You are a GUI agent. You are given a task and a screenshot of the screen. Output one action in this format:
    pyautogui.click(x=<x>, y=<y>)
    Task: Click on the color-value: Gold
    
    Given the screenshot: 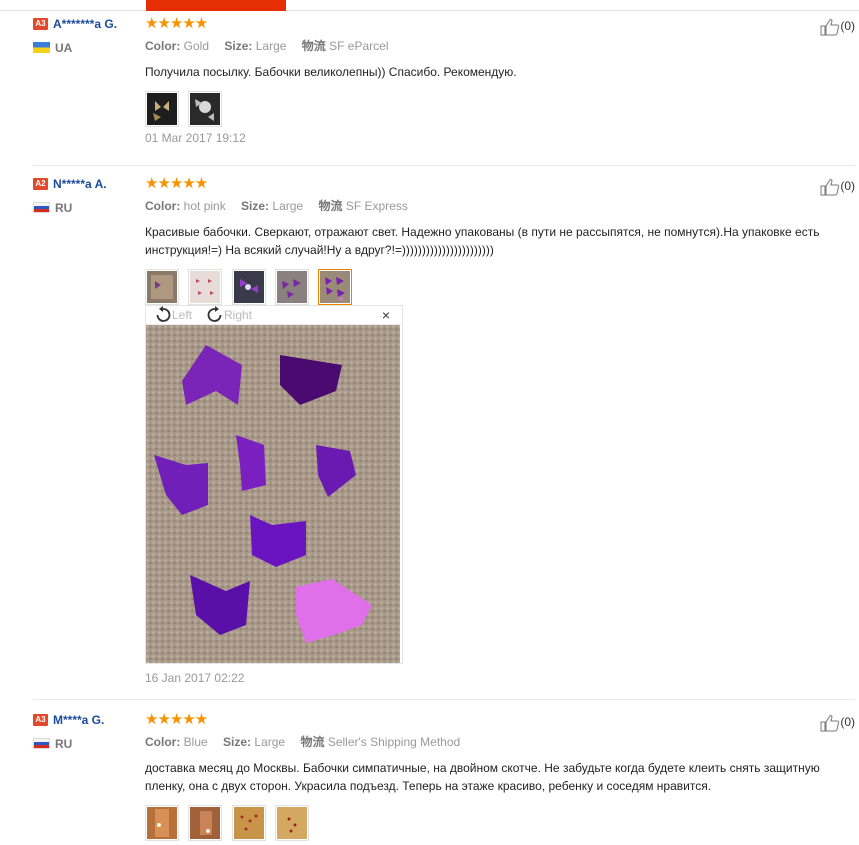 What is the action you would take?
    pyautogui.click(x=196, y=46)
    